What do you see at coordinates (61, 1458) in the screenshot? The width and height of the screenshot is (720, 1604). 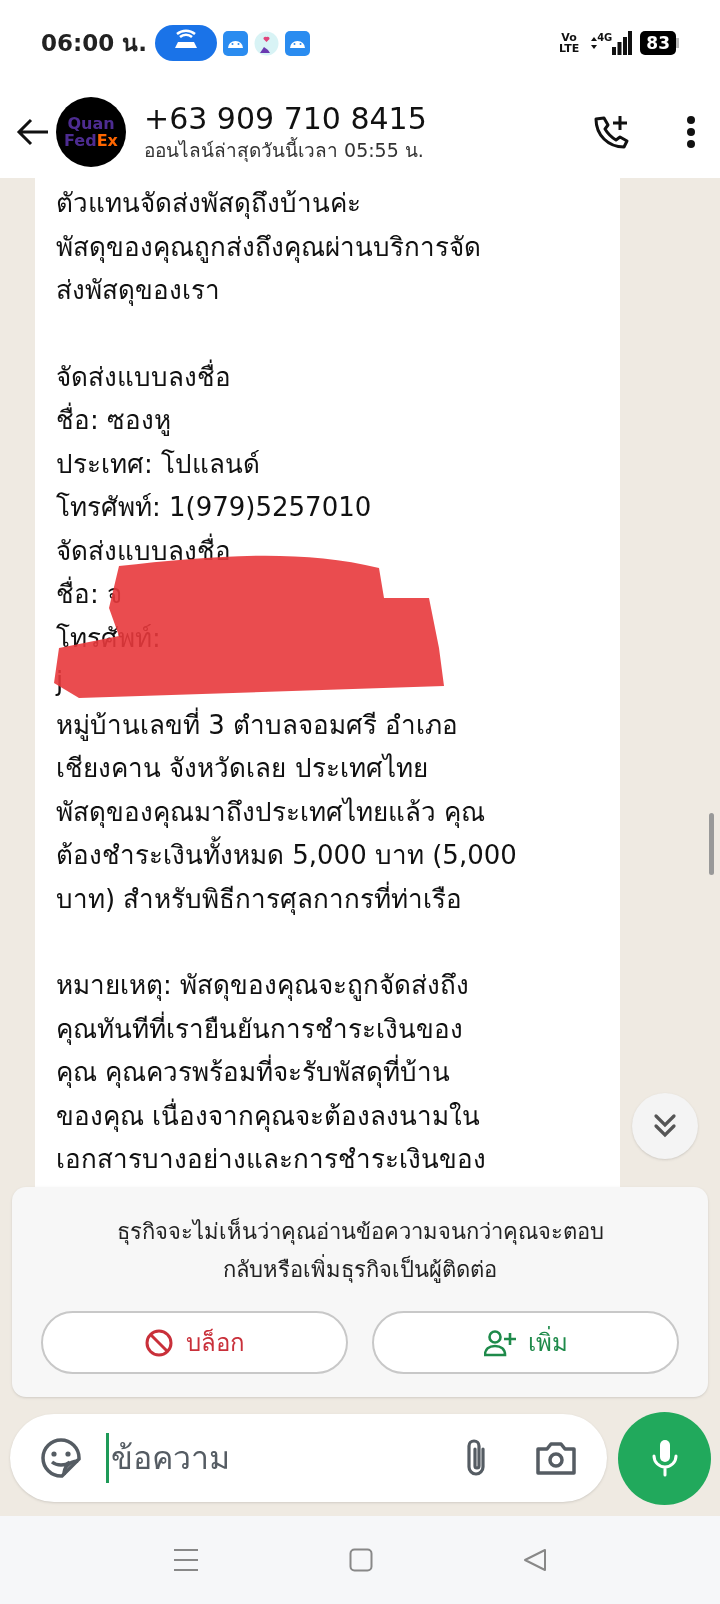 I see `sticker-icon` at bounding box center [61, 1458].